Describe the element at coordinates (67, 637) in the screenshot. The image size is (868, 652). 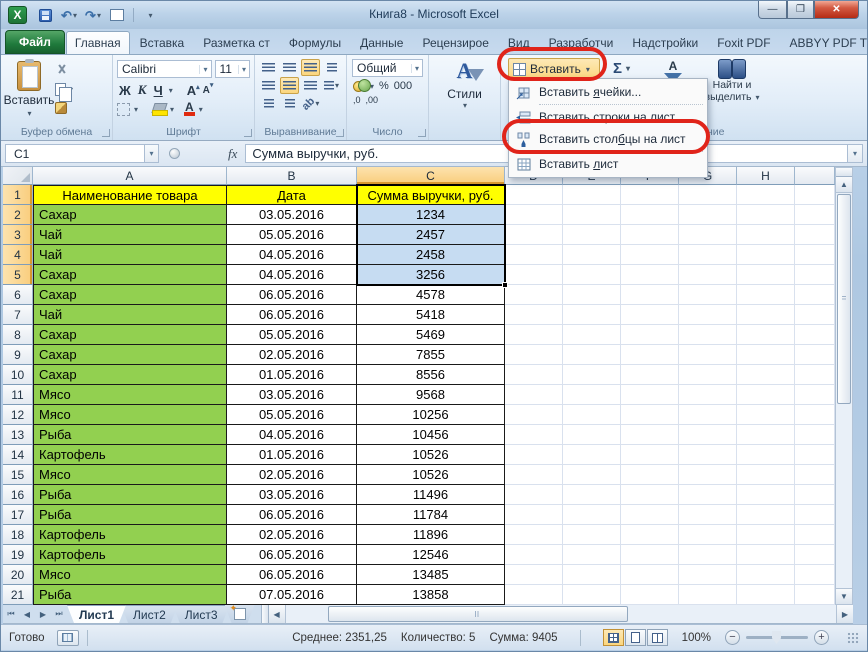
I see `macro-record-button` at that location.